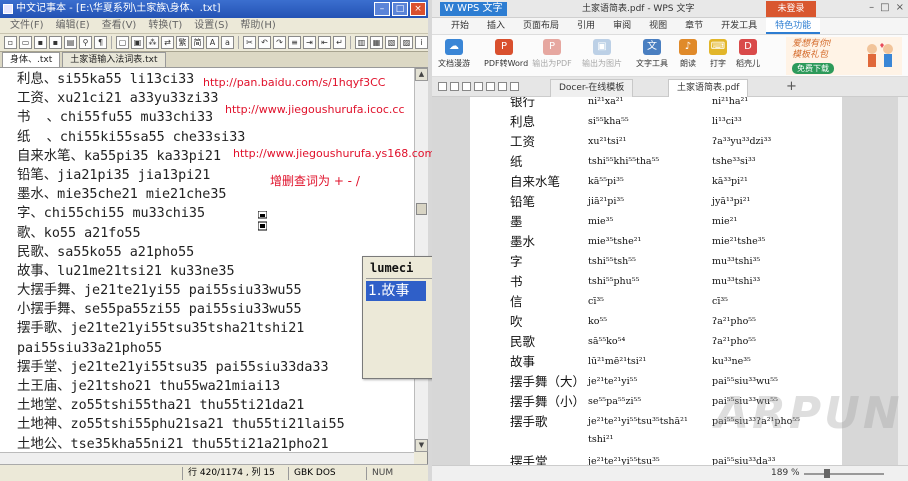 Image resolution: width=908 pixels, height=481 pixels. I want to click on print-doc-icon, so click(478, 86).